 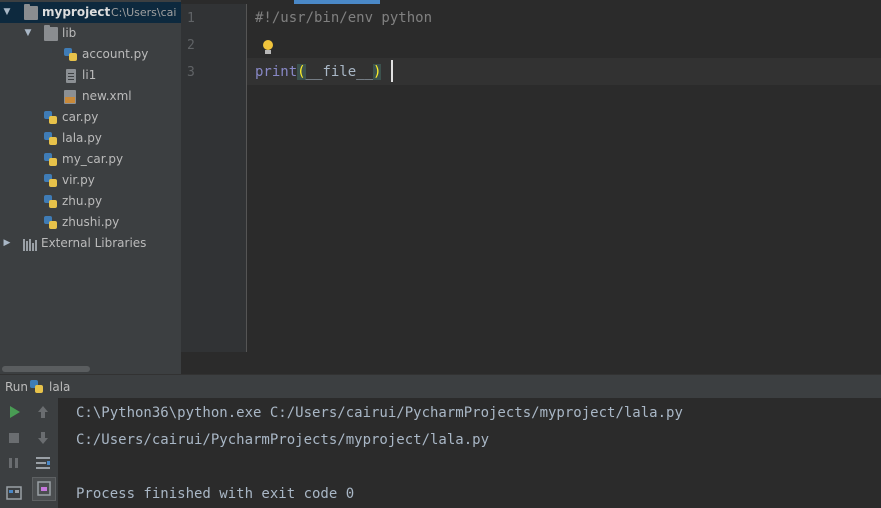 I want to click on soft-wrap-icon, so click(x=43, y=463).